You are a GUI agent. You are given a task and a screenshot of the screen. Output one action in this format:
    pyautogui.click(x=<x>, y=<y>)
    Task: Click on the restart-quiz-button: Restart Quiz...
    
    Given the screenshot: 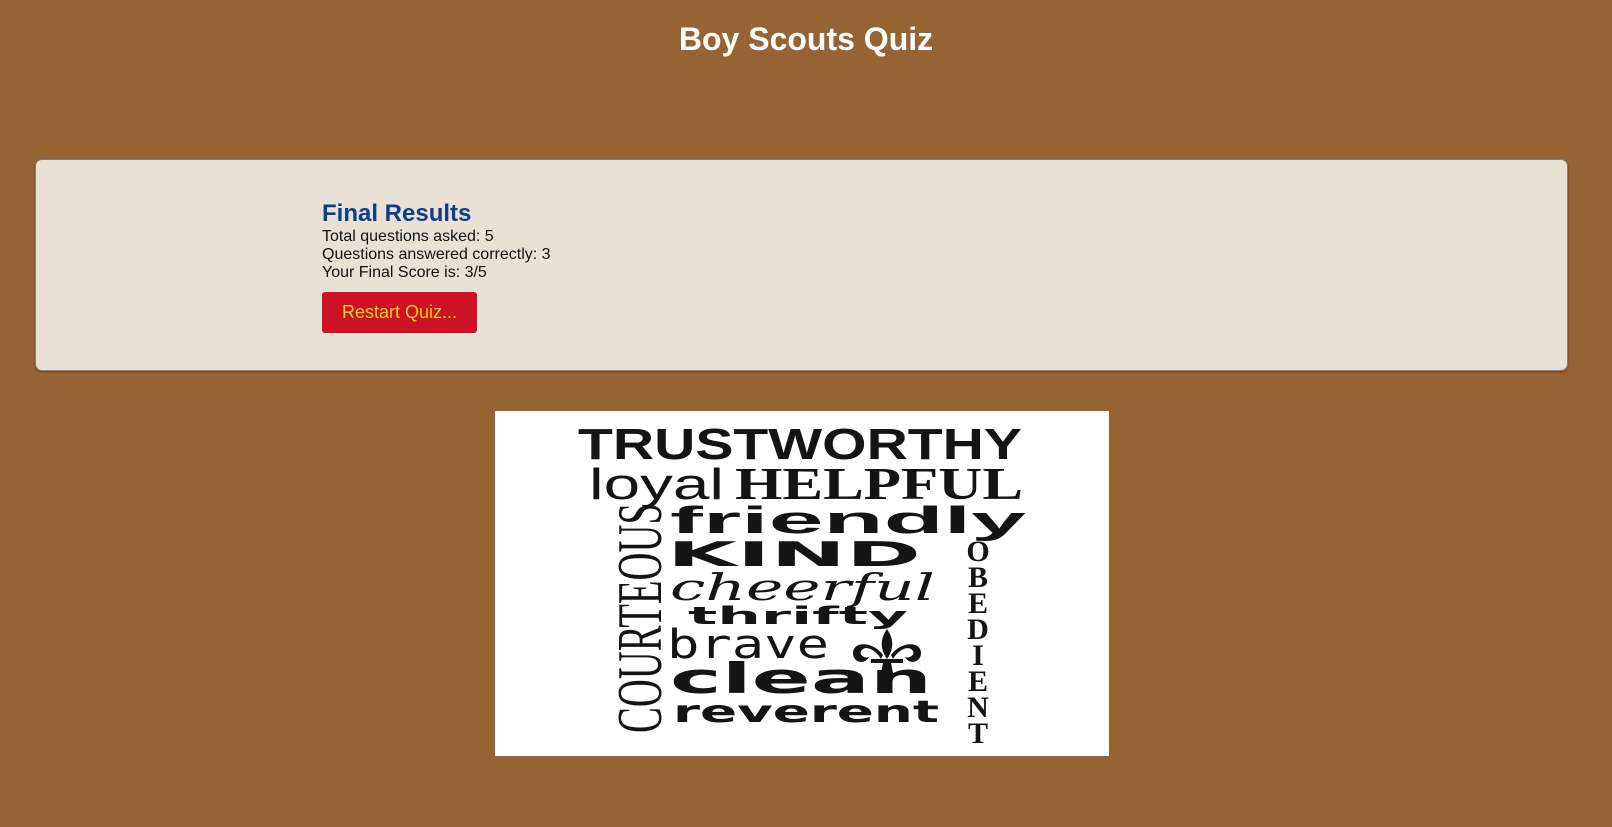 What is the action you would take?
    pyautogui.click(x=399, y=312)
    